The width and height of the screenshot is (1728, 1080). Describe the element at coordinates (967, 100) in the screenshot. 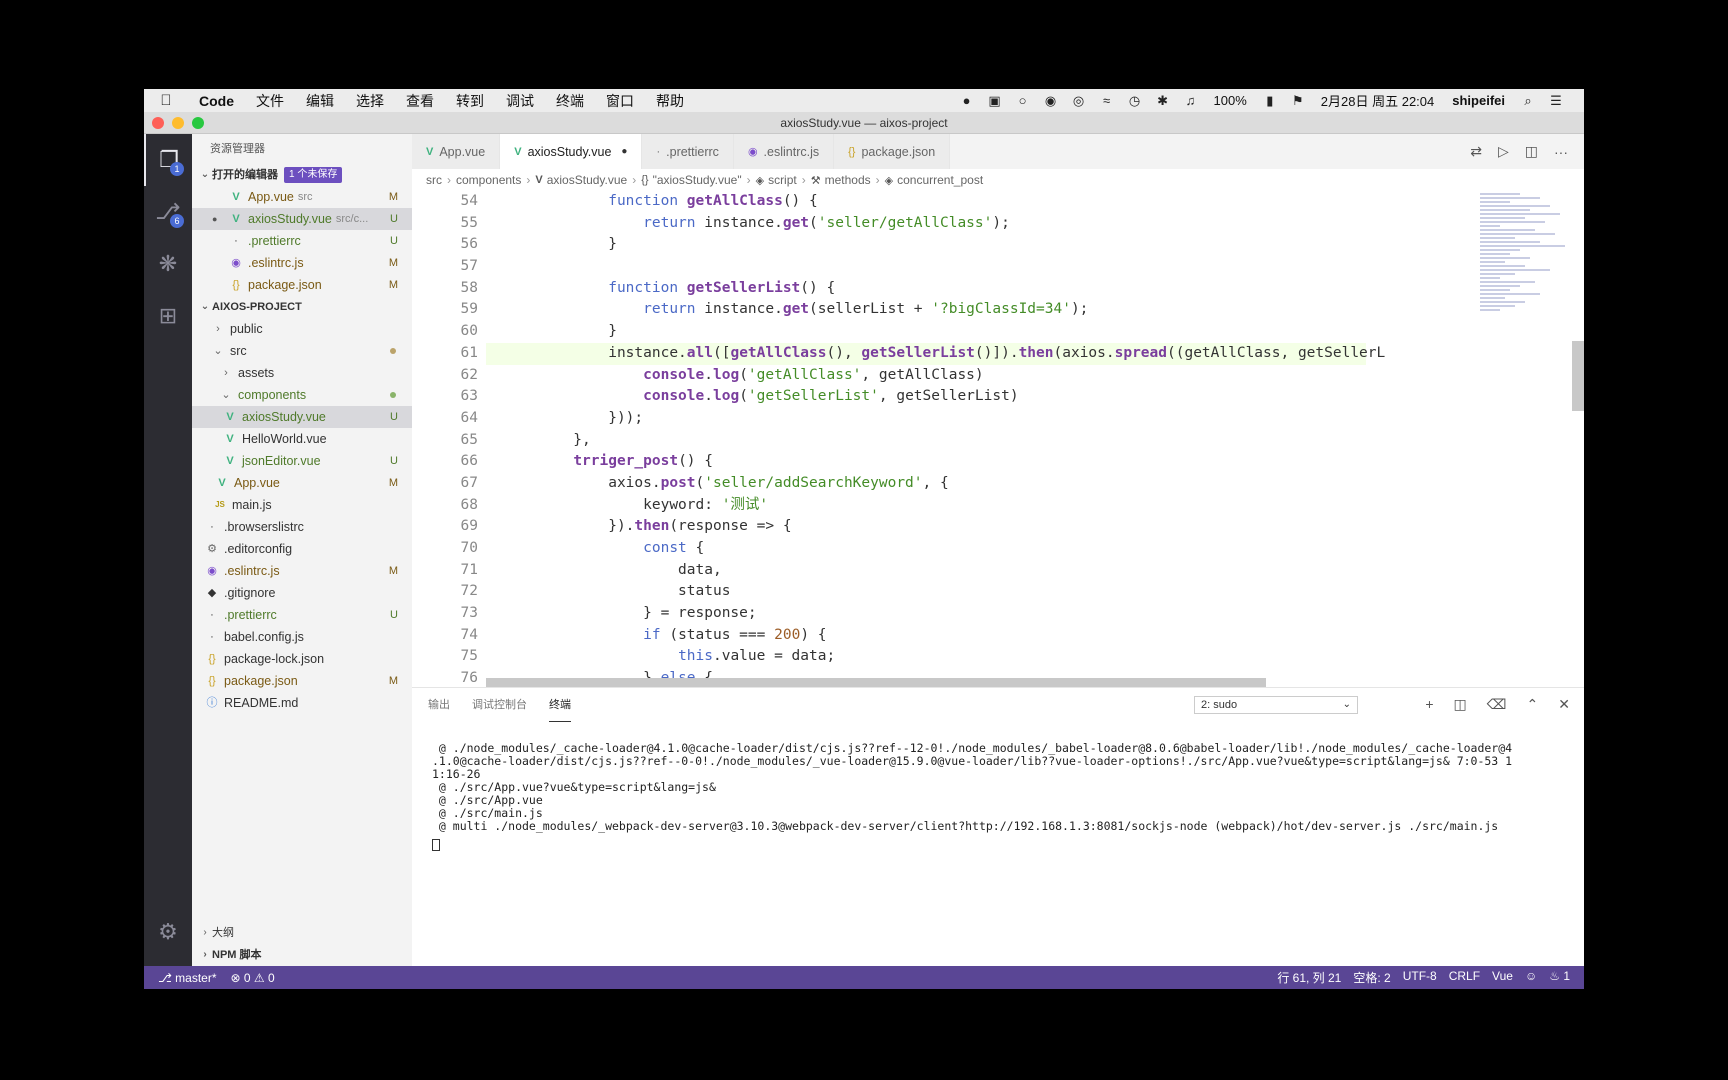

I see `qq-icon: ●` at that location.